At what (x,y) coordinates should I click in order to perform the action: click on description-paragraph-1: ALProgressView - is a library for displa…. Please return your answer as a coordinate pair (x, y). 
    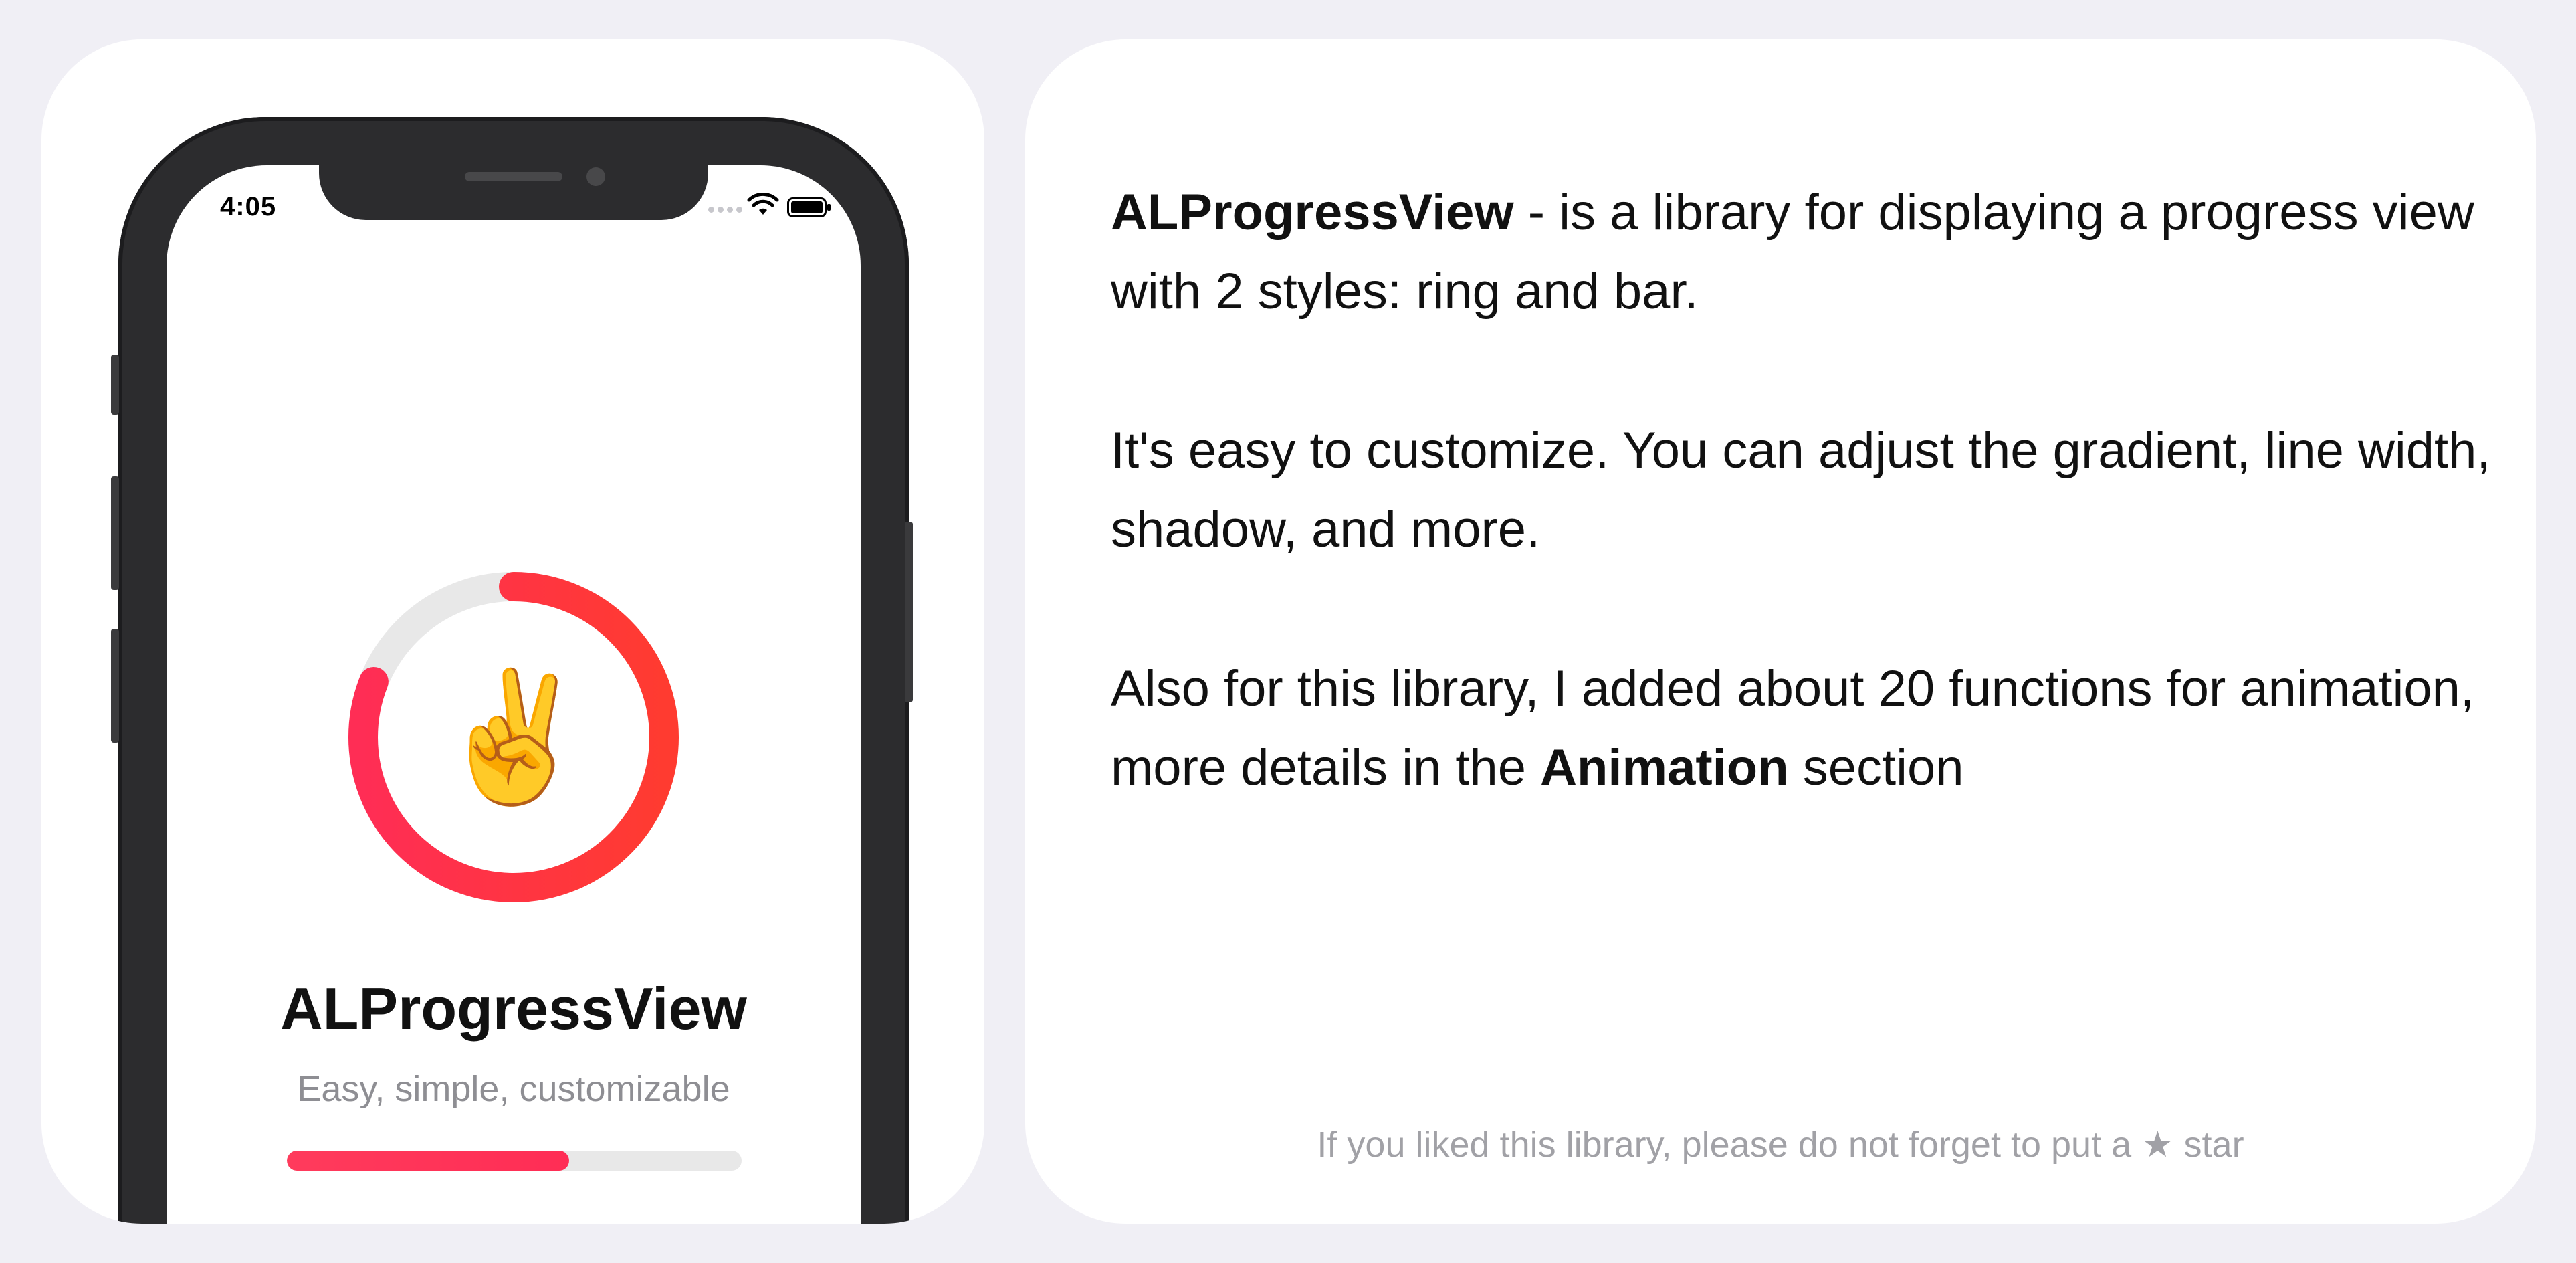
    Looking at the image, I should click on (1793, 252).